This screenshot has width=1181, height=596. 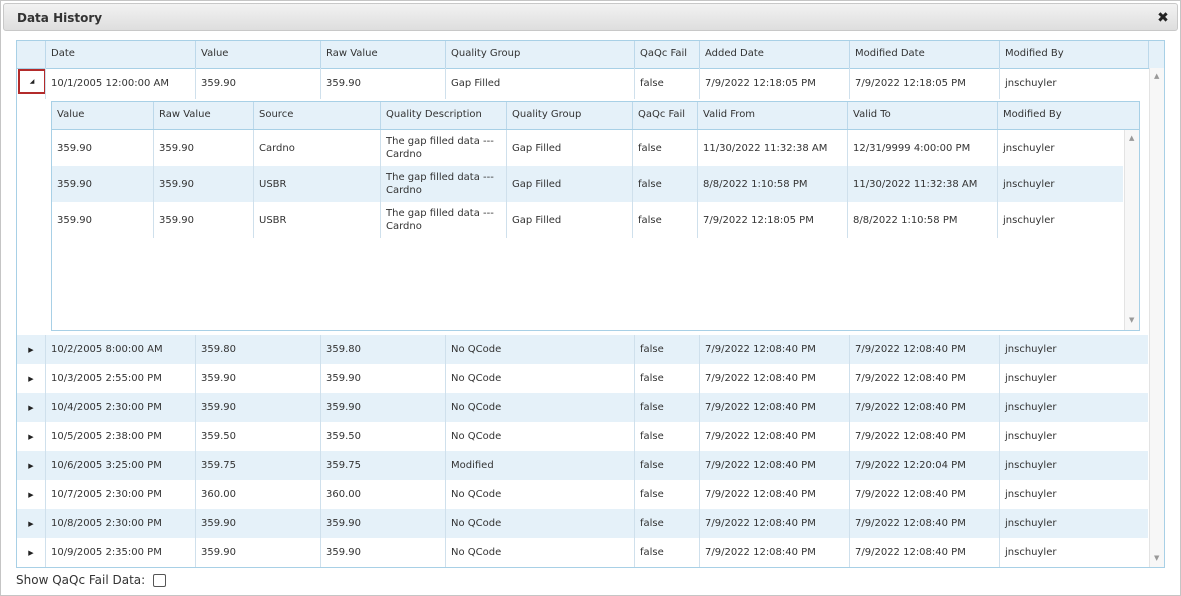 What do you see at coordinates (772, 115) in the screenshot?
I see `detail-column-header-valid-from: Valid From` at bounding box center [772, 115].